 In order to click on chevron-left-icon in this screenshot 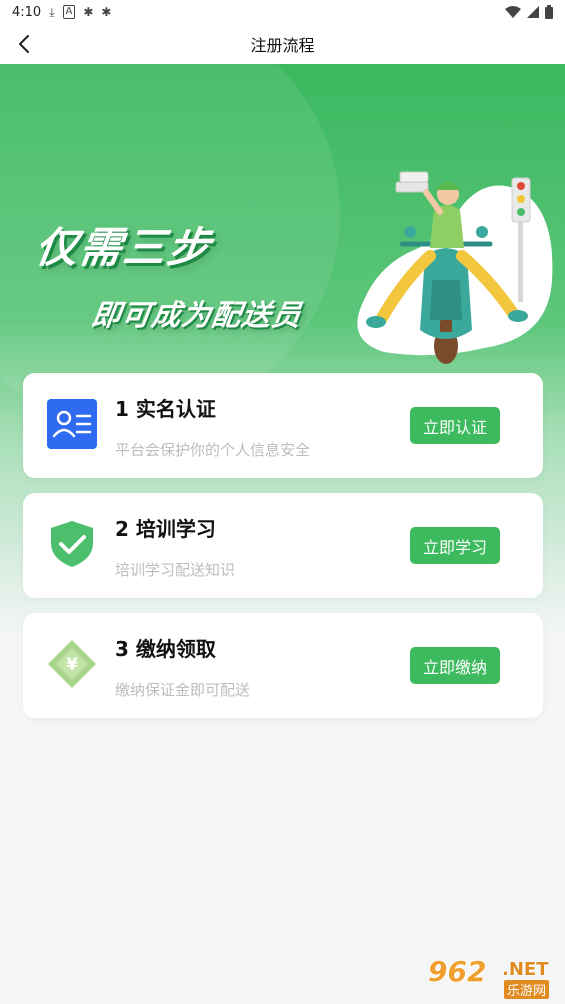, I will do `click(24, 44)`.